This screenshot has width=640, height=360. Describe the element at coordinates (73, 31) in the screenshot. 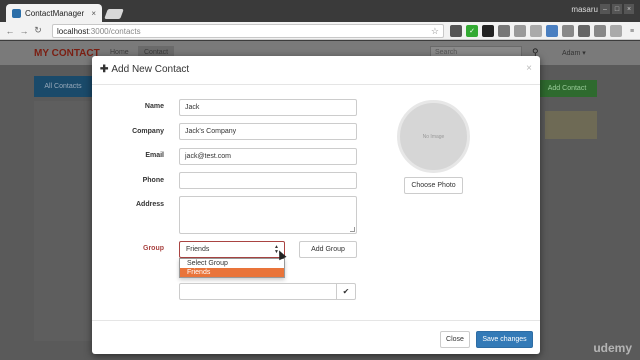

I see `url-host: localhost` at that location.